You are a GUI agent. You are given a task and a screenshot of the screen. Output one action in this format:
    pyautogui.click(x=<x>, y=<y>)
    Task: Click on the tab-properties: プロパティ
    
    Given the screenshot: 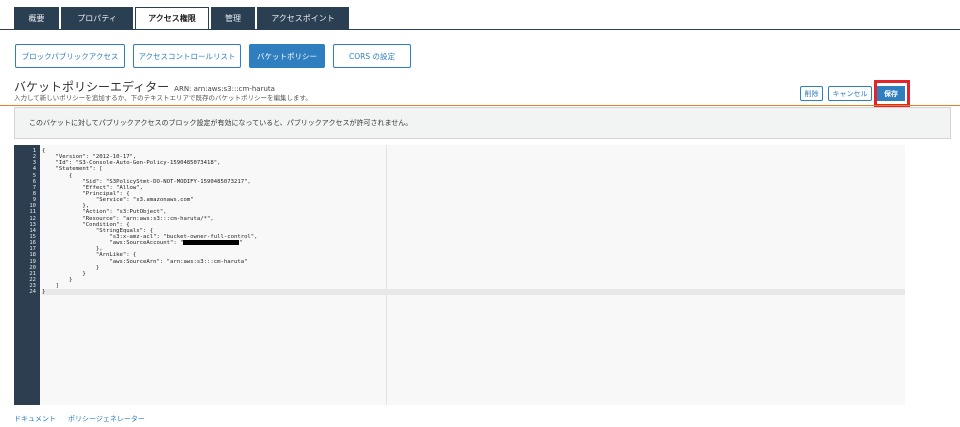 What is the action you would take?
    pyautogui.click(x=97, y=18)
    